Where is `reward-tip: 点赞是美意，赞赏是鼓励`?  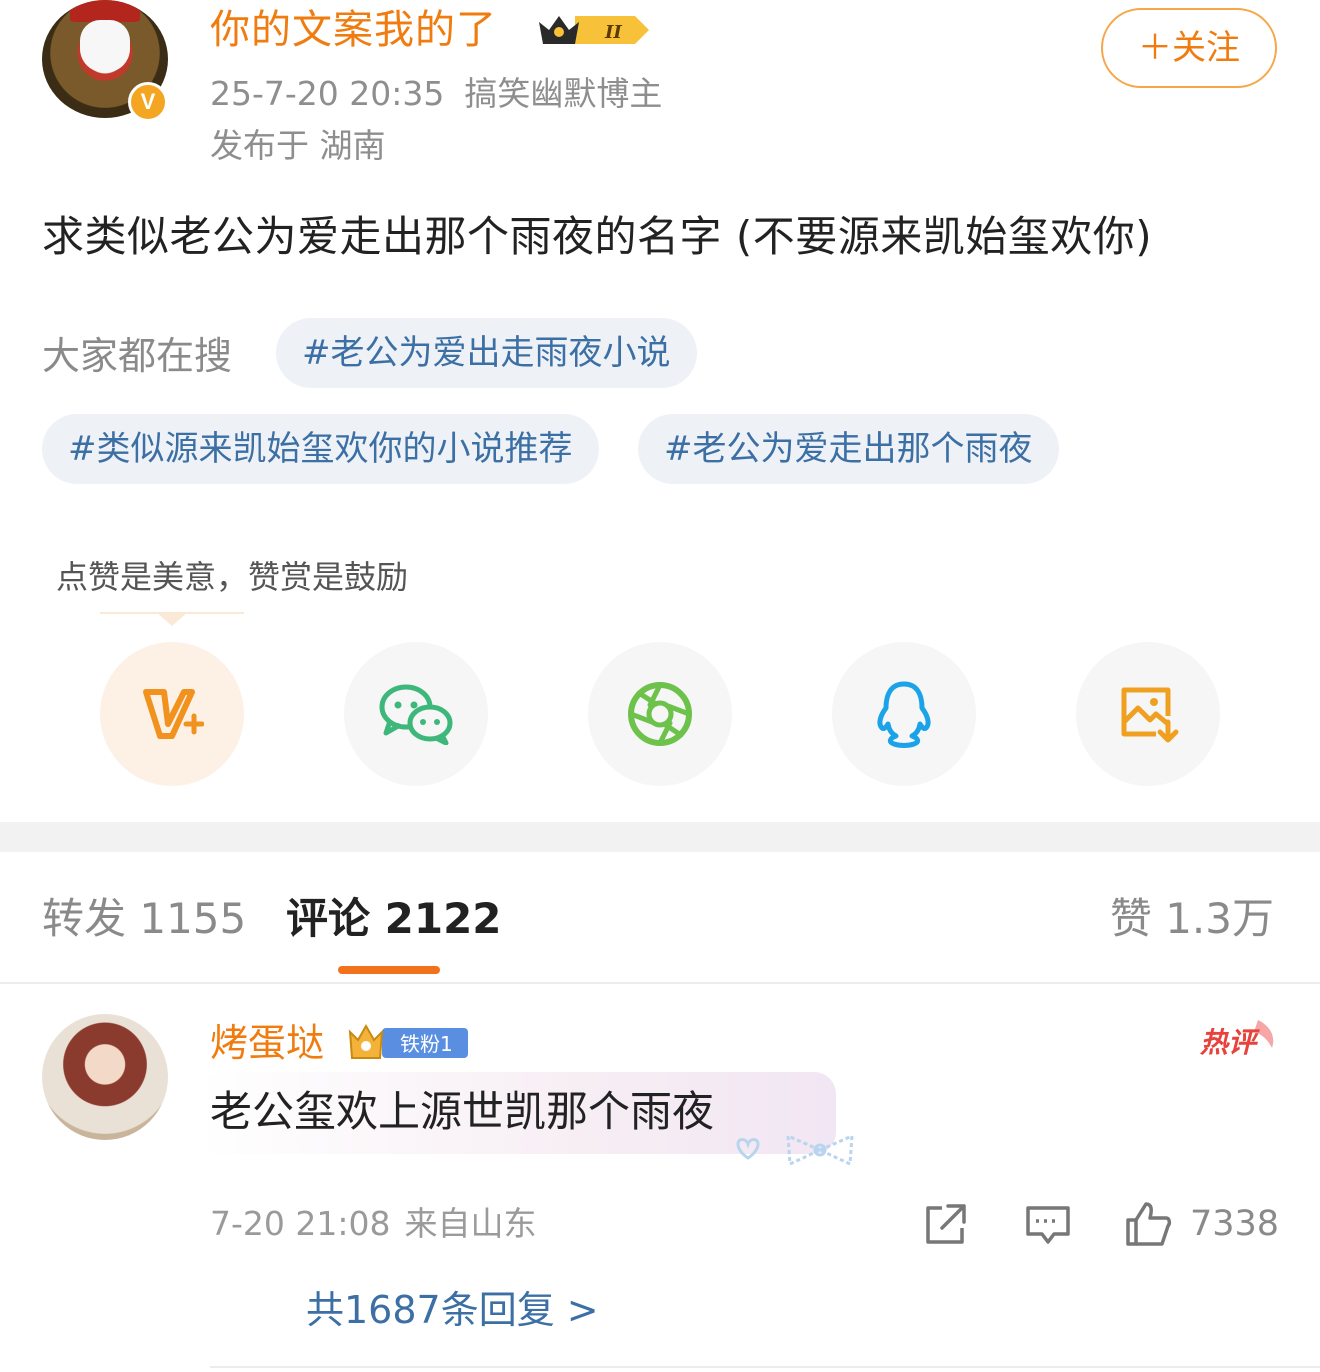 reward-tip: 点赞是美意，赞赏是鼓励 is located at coordinates (232, 577).